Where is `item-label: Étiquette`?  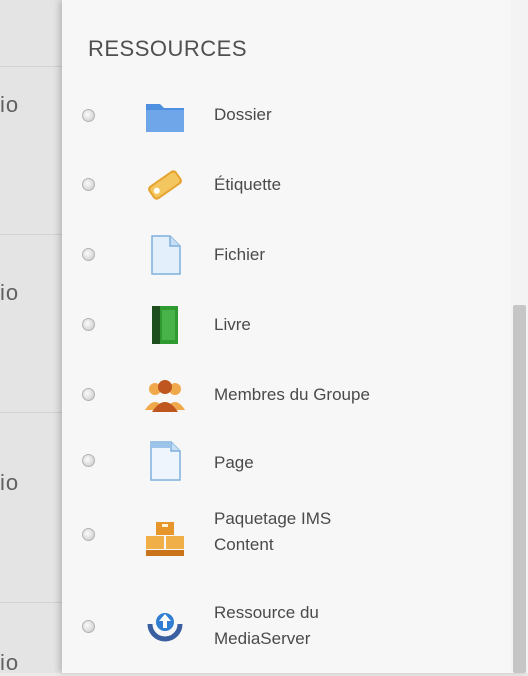 item-label: Étiquette is located at coordinates (248, 184).